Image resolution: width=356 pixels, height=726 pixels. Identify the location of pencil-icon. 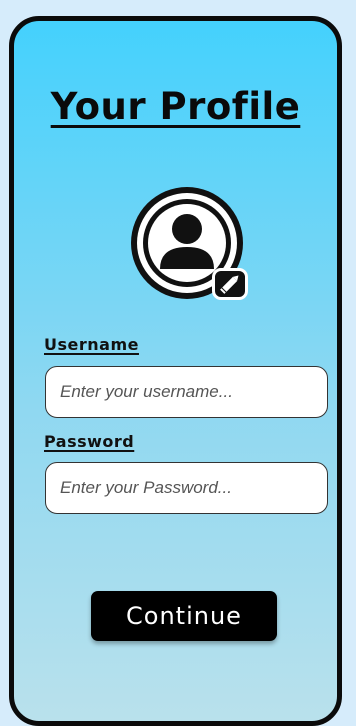
(229, 284).